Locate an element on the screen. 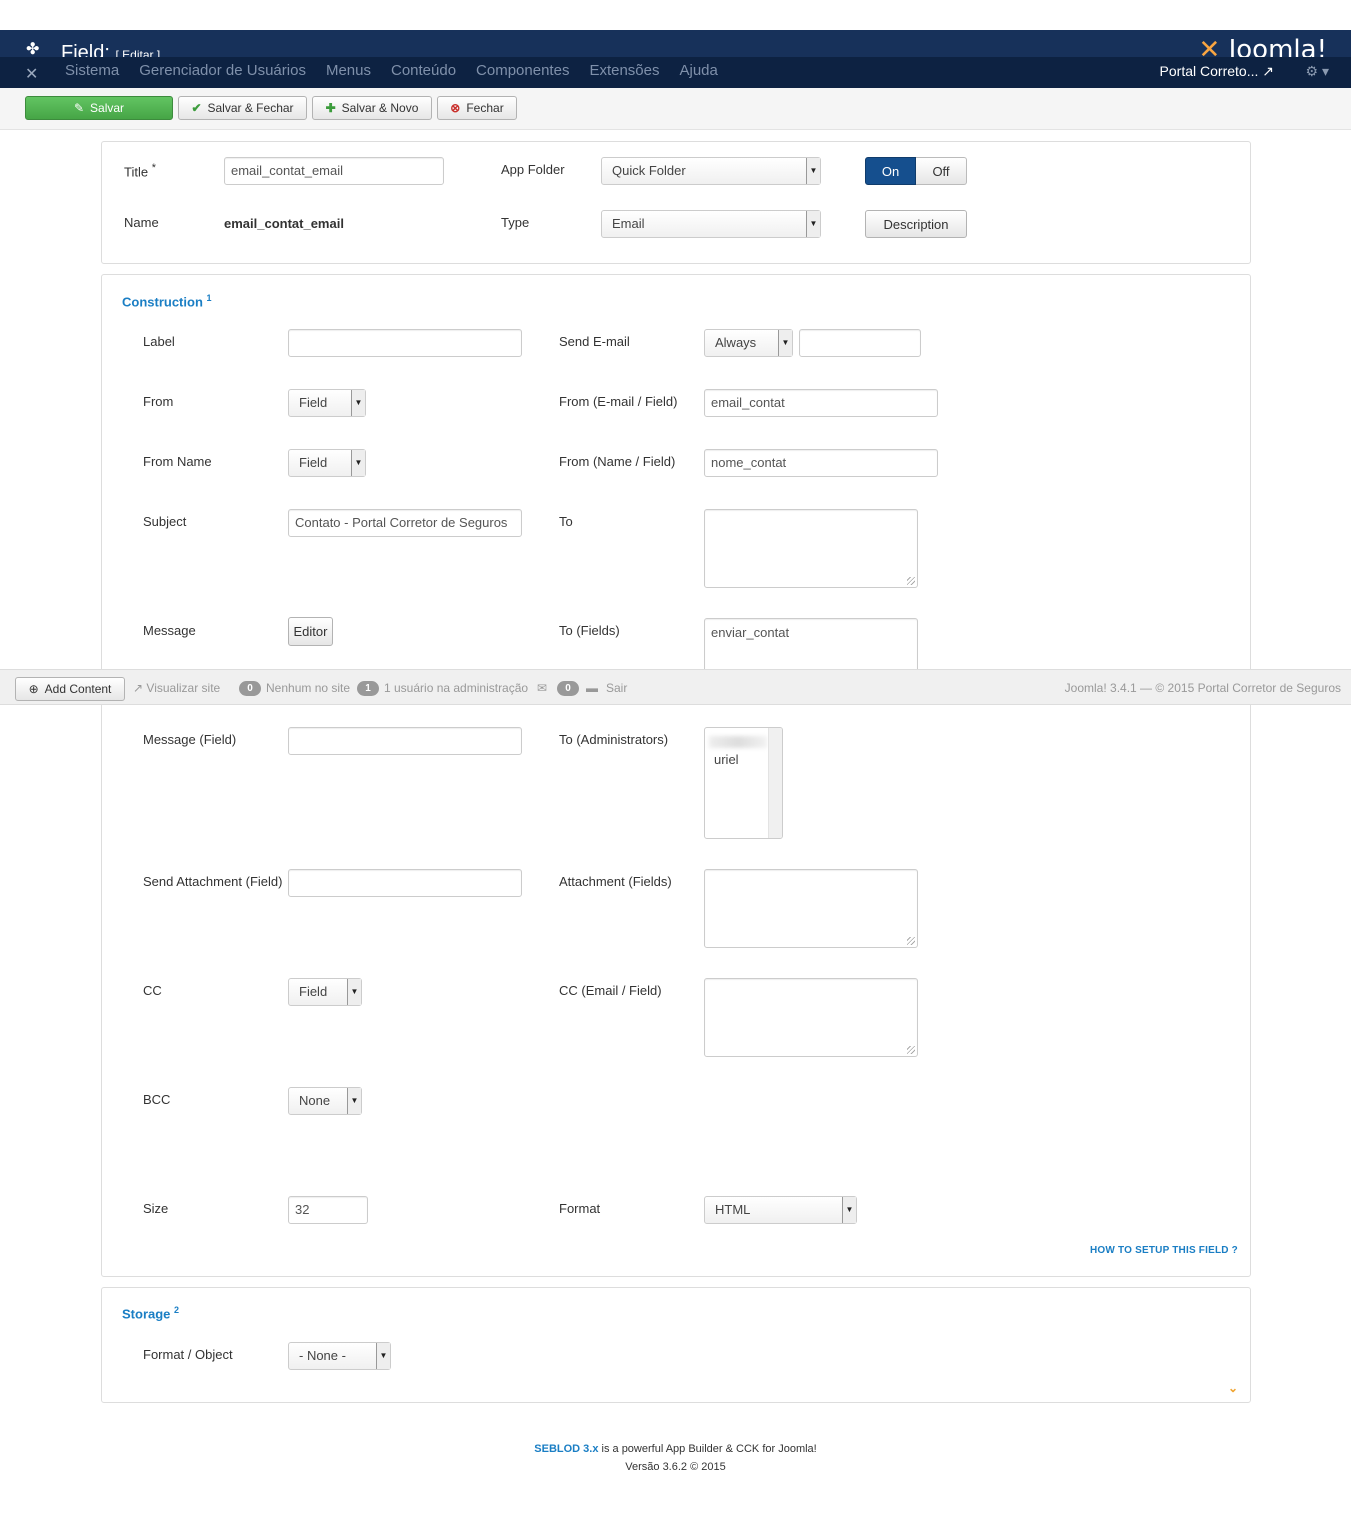 Image resolution: width=1351 pixels, height=1527 pixels. external-link-icon: ↗ is located at coordinates (1268, 71).